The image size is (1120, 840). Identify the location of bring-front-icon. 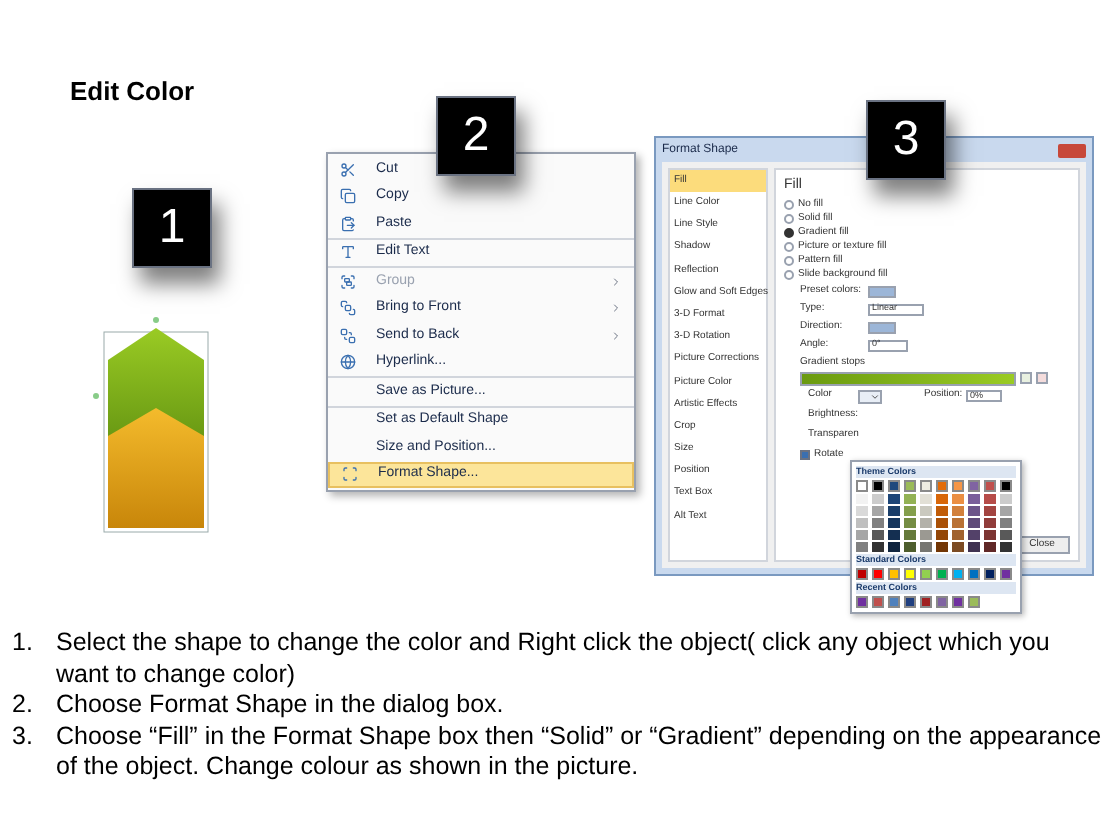
(348, 308).